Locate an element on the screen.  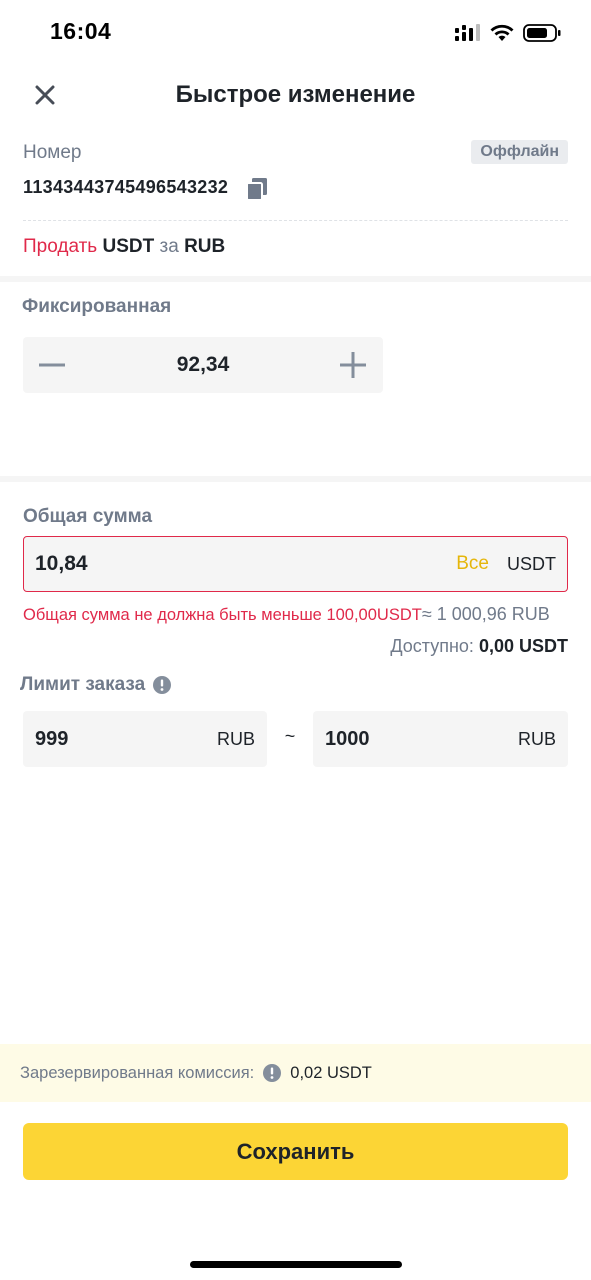
plus-icon is located at coordinates (353, 365).